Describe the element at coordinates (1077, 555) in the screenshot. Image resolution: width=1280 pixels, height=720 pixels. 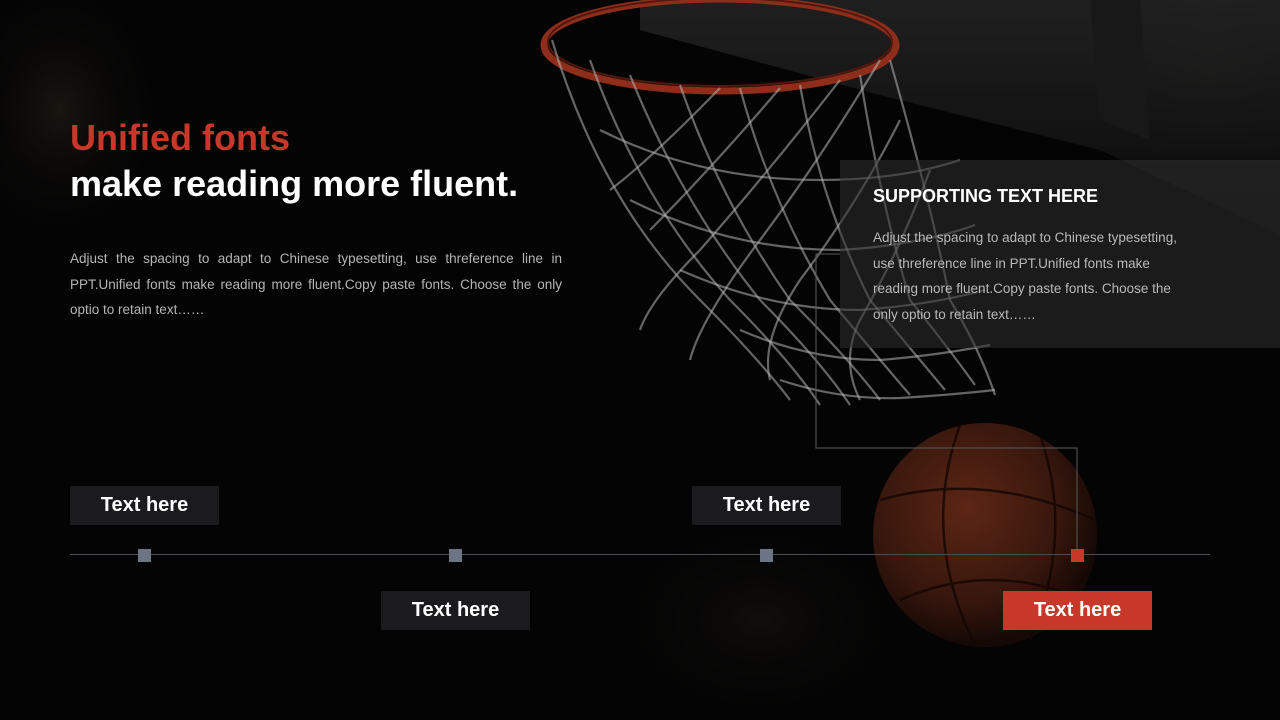
I see `timeline-marker-4-active` at that location.